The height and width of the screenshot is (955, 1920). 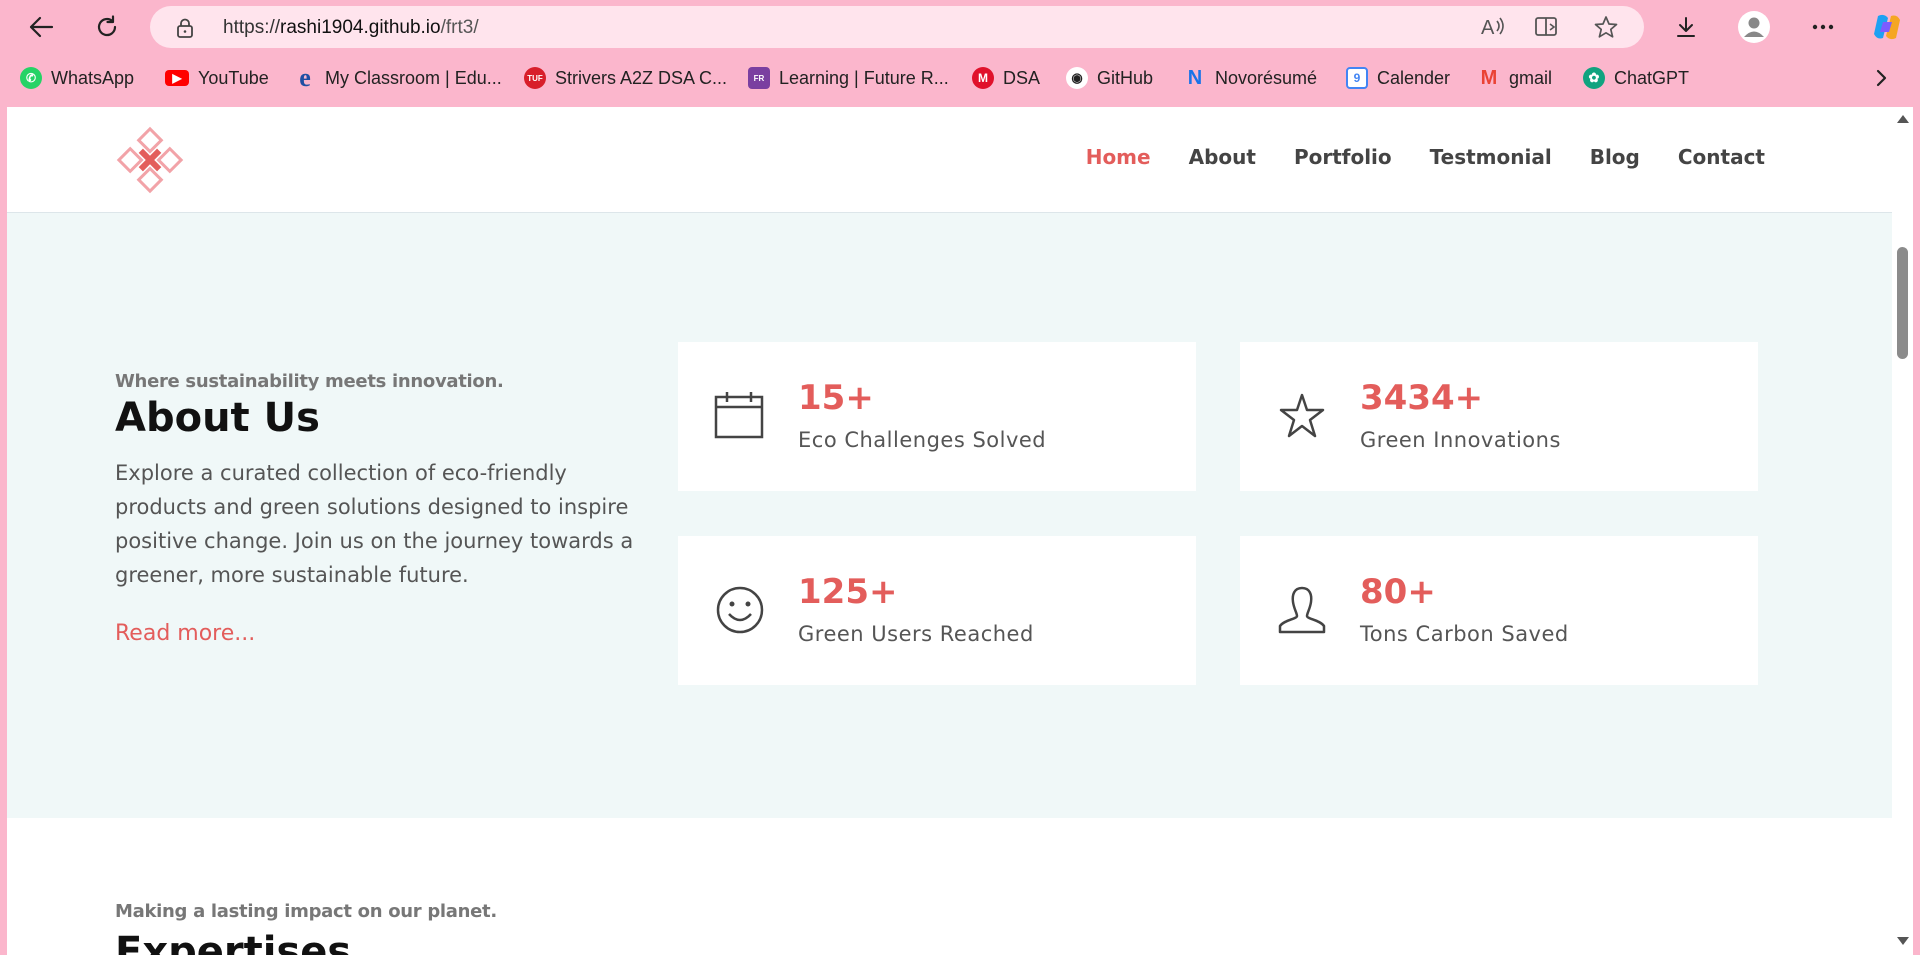 What do you see at coordinates (1125, 77) in the screenshot?
I see `bookmark-label: GitHub` at bounding box center [1125, 77].